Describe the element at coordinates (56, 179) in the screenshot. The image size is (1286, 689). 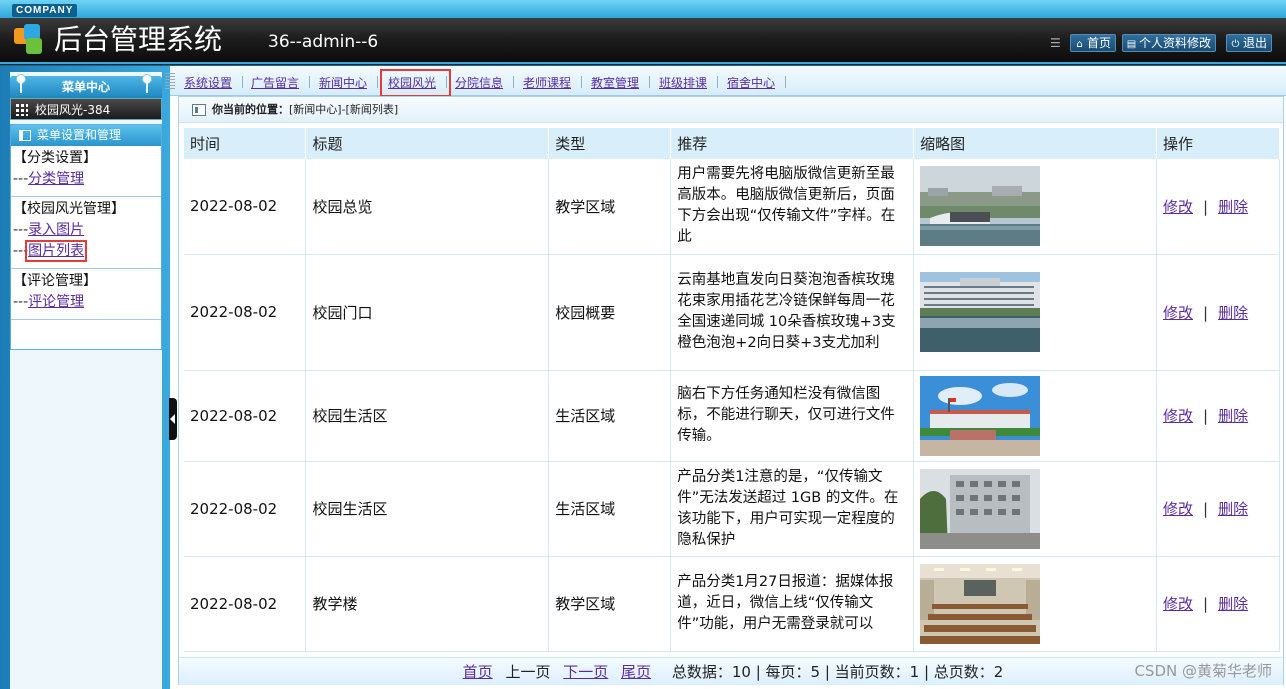
I see `menu-link-category-manage: 分类管理` at that location.